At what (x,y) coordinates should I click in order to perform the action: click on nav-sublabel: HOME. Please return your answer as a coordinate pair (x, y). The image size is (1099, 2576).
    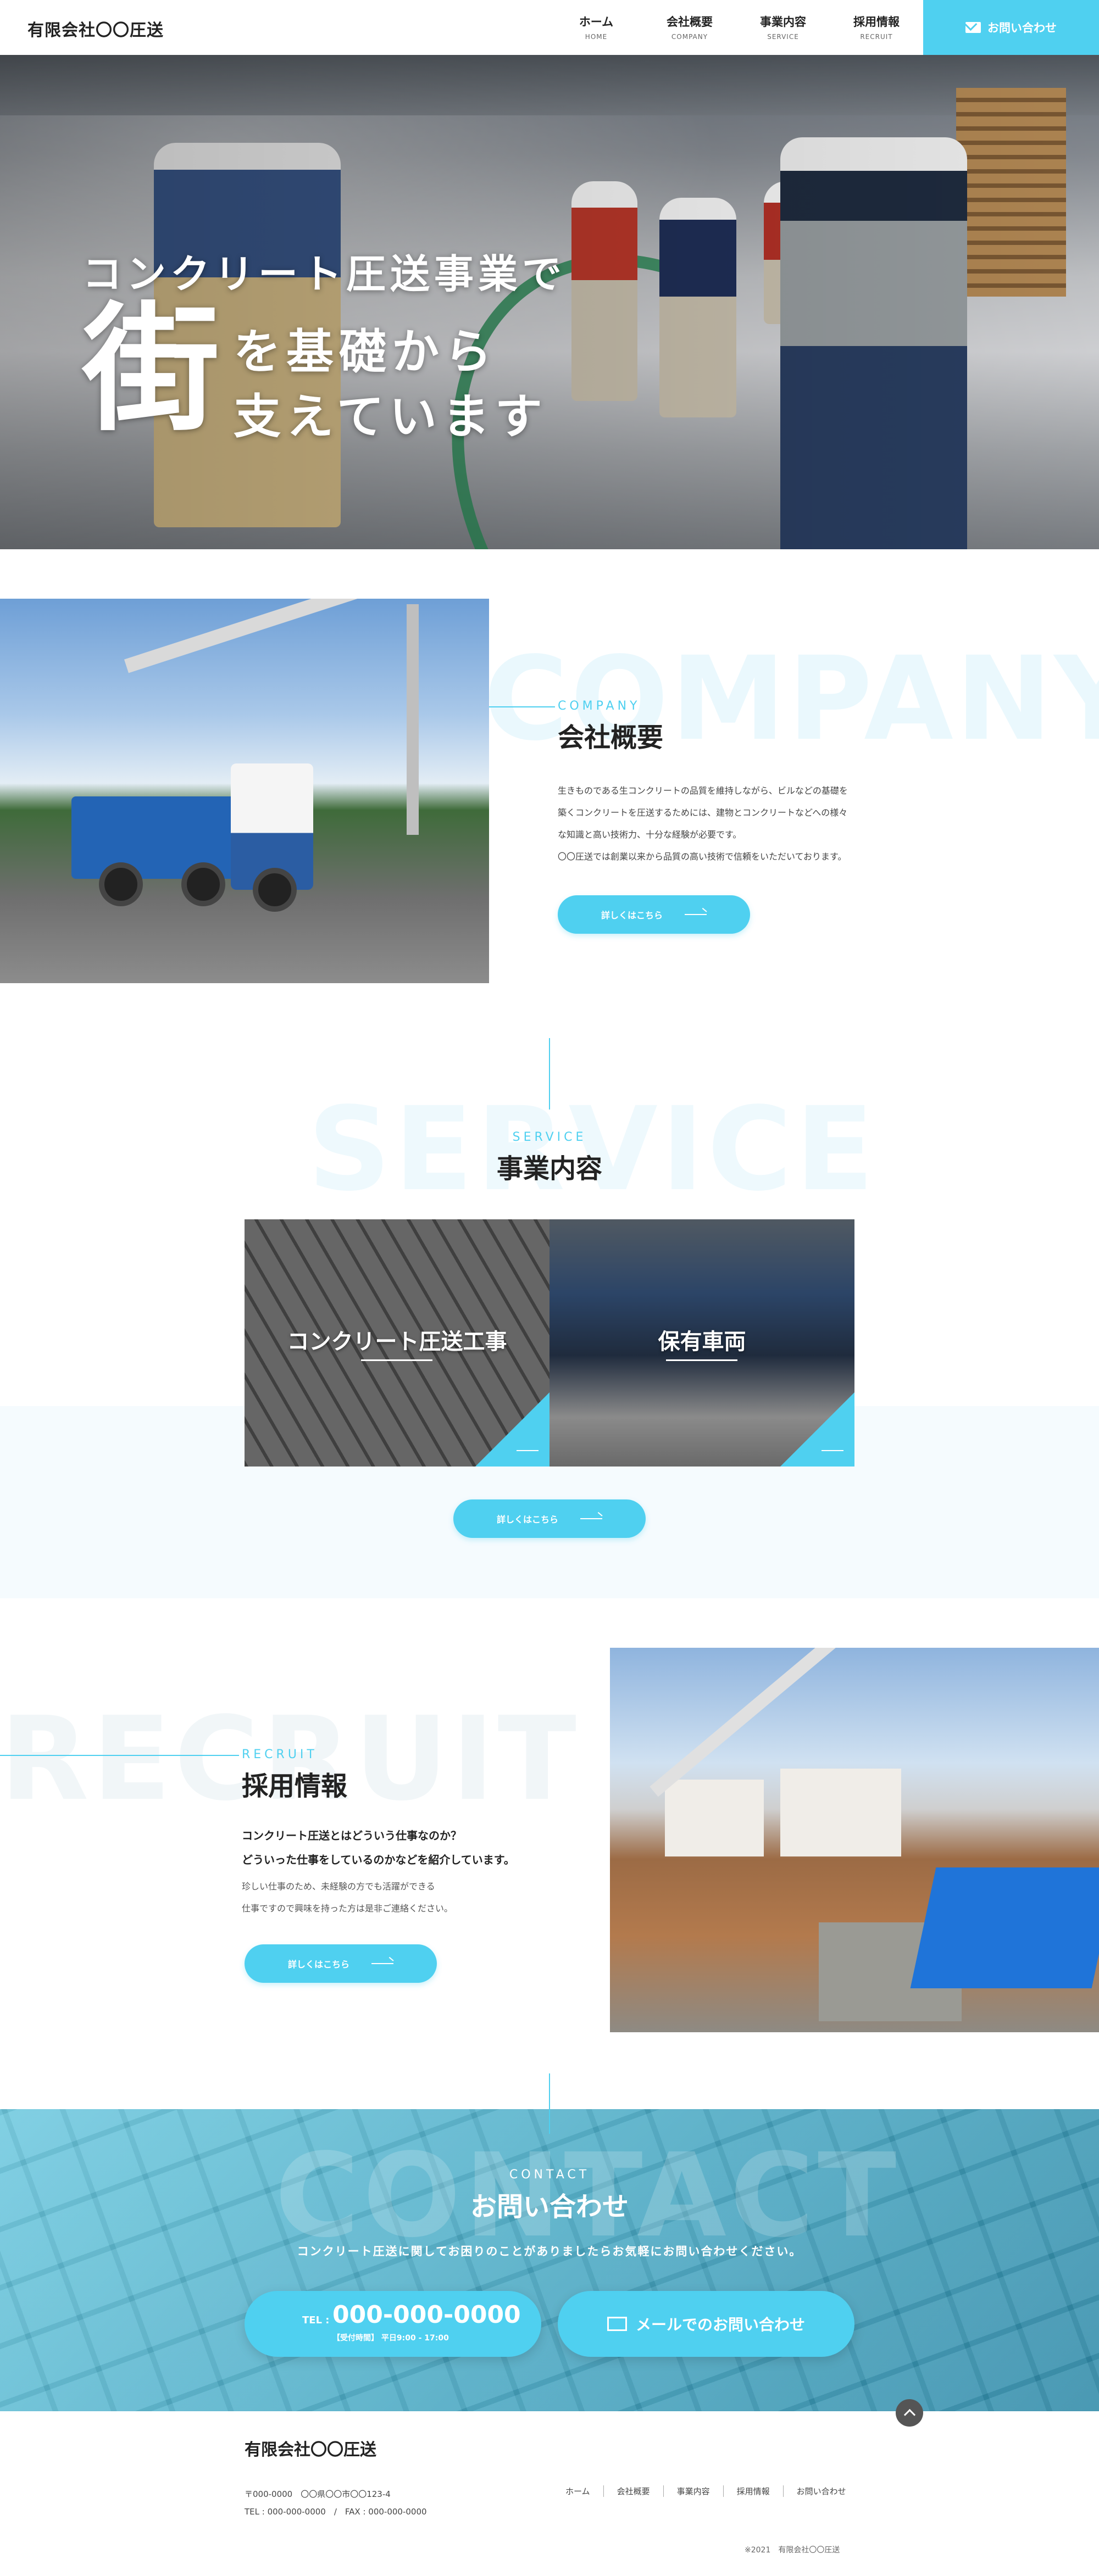
    Looking at the image, I should click on (596, 37).